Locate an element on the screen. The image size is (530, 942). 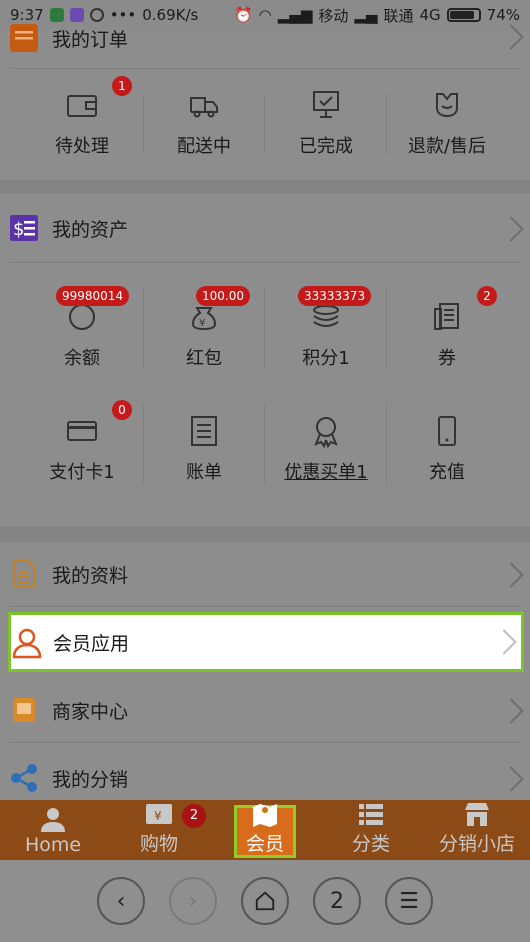
asset-bill: 账单 is located at coordinates (204, 449).